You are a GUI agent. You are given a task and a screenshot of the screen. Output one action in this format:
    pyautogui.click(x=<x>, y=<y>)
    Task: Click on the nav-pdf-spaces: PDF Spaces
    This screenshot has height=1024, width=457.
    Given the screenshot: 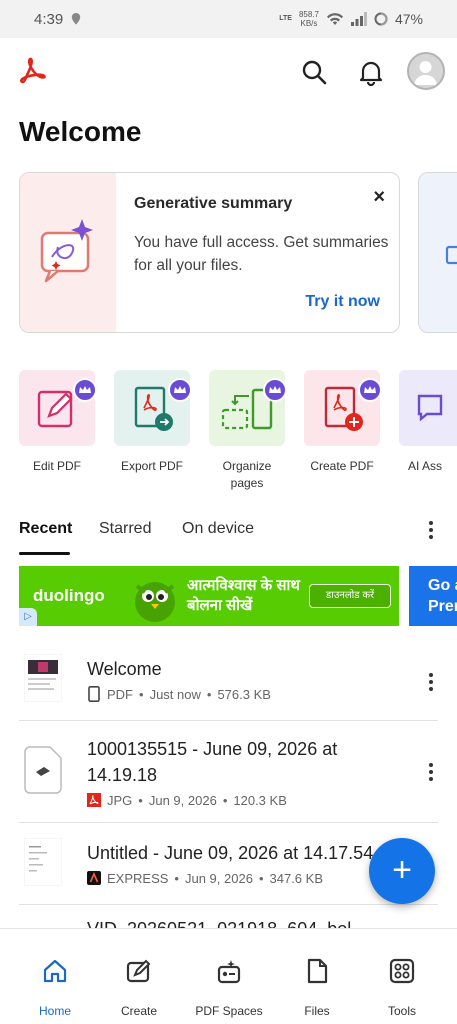 What is the action you would take?
    pyautogui.click(x=229, y=987)
    